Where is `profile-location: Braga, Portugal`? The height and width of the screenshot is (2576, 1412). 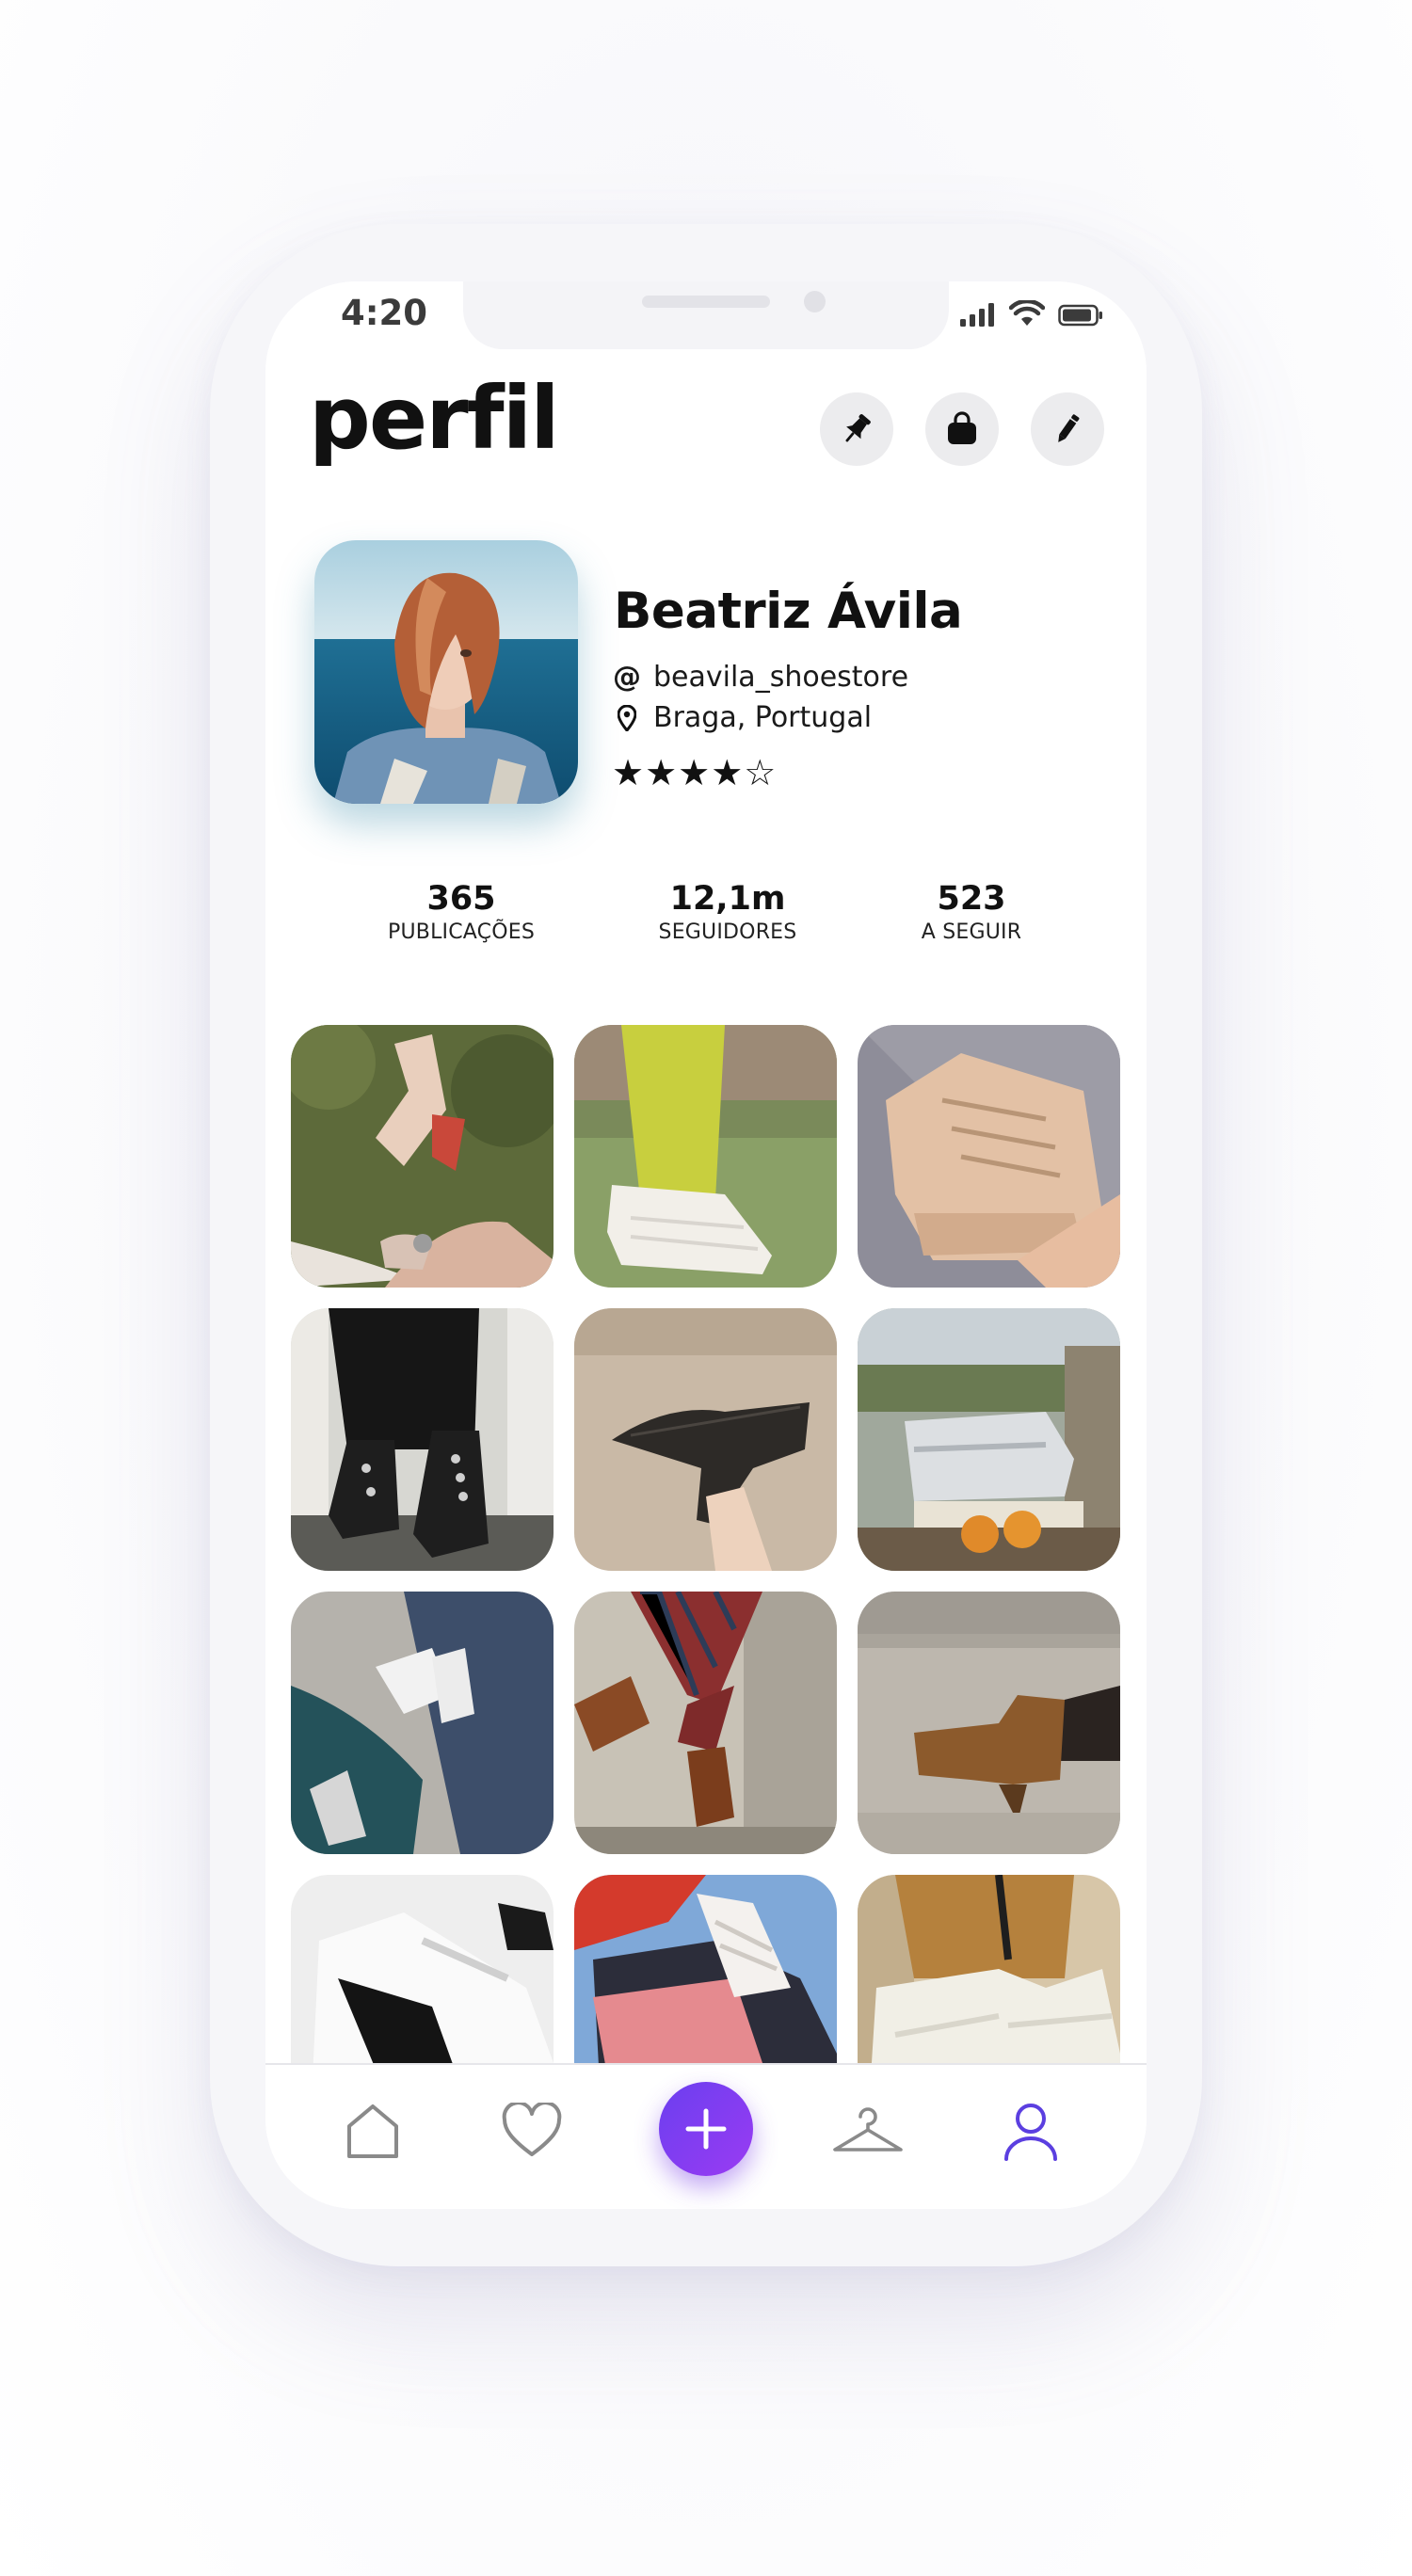 profile-location: Braga, Portugal is located at coordinates (763, 717).